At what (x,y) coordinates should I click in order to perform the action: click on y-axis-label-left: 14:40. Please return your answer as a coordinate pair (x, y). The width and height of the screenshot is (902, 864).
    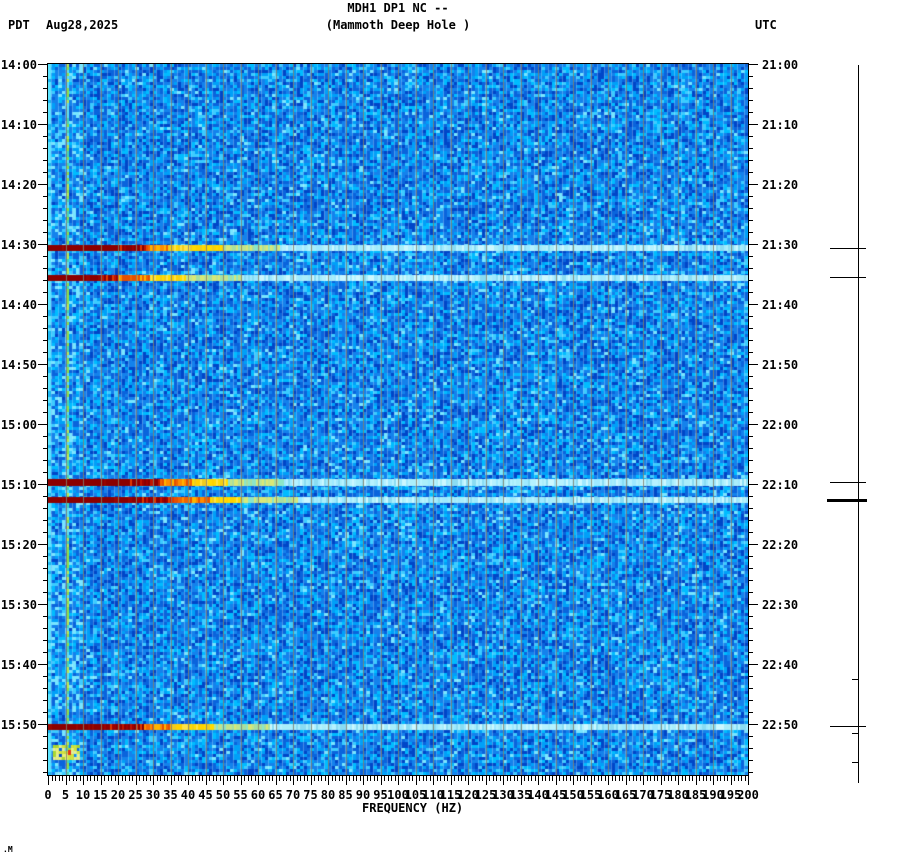
    Looking at the image, I should click on (18, 305).